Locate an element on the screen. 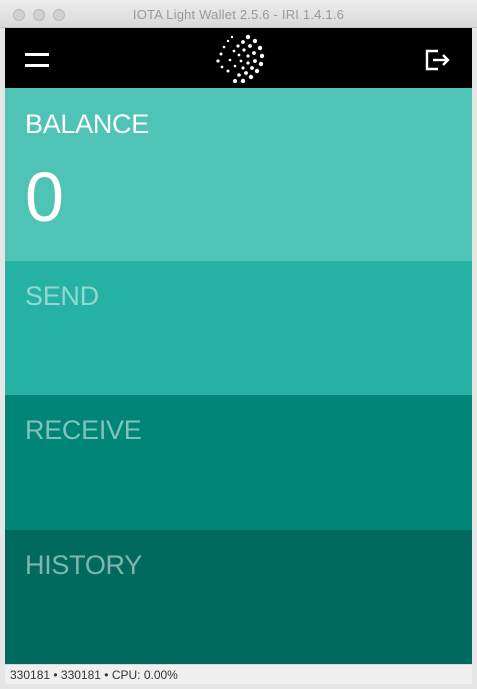  iota-logo-icon is located at coordinates (240, 59).